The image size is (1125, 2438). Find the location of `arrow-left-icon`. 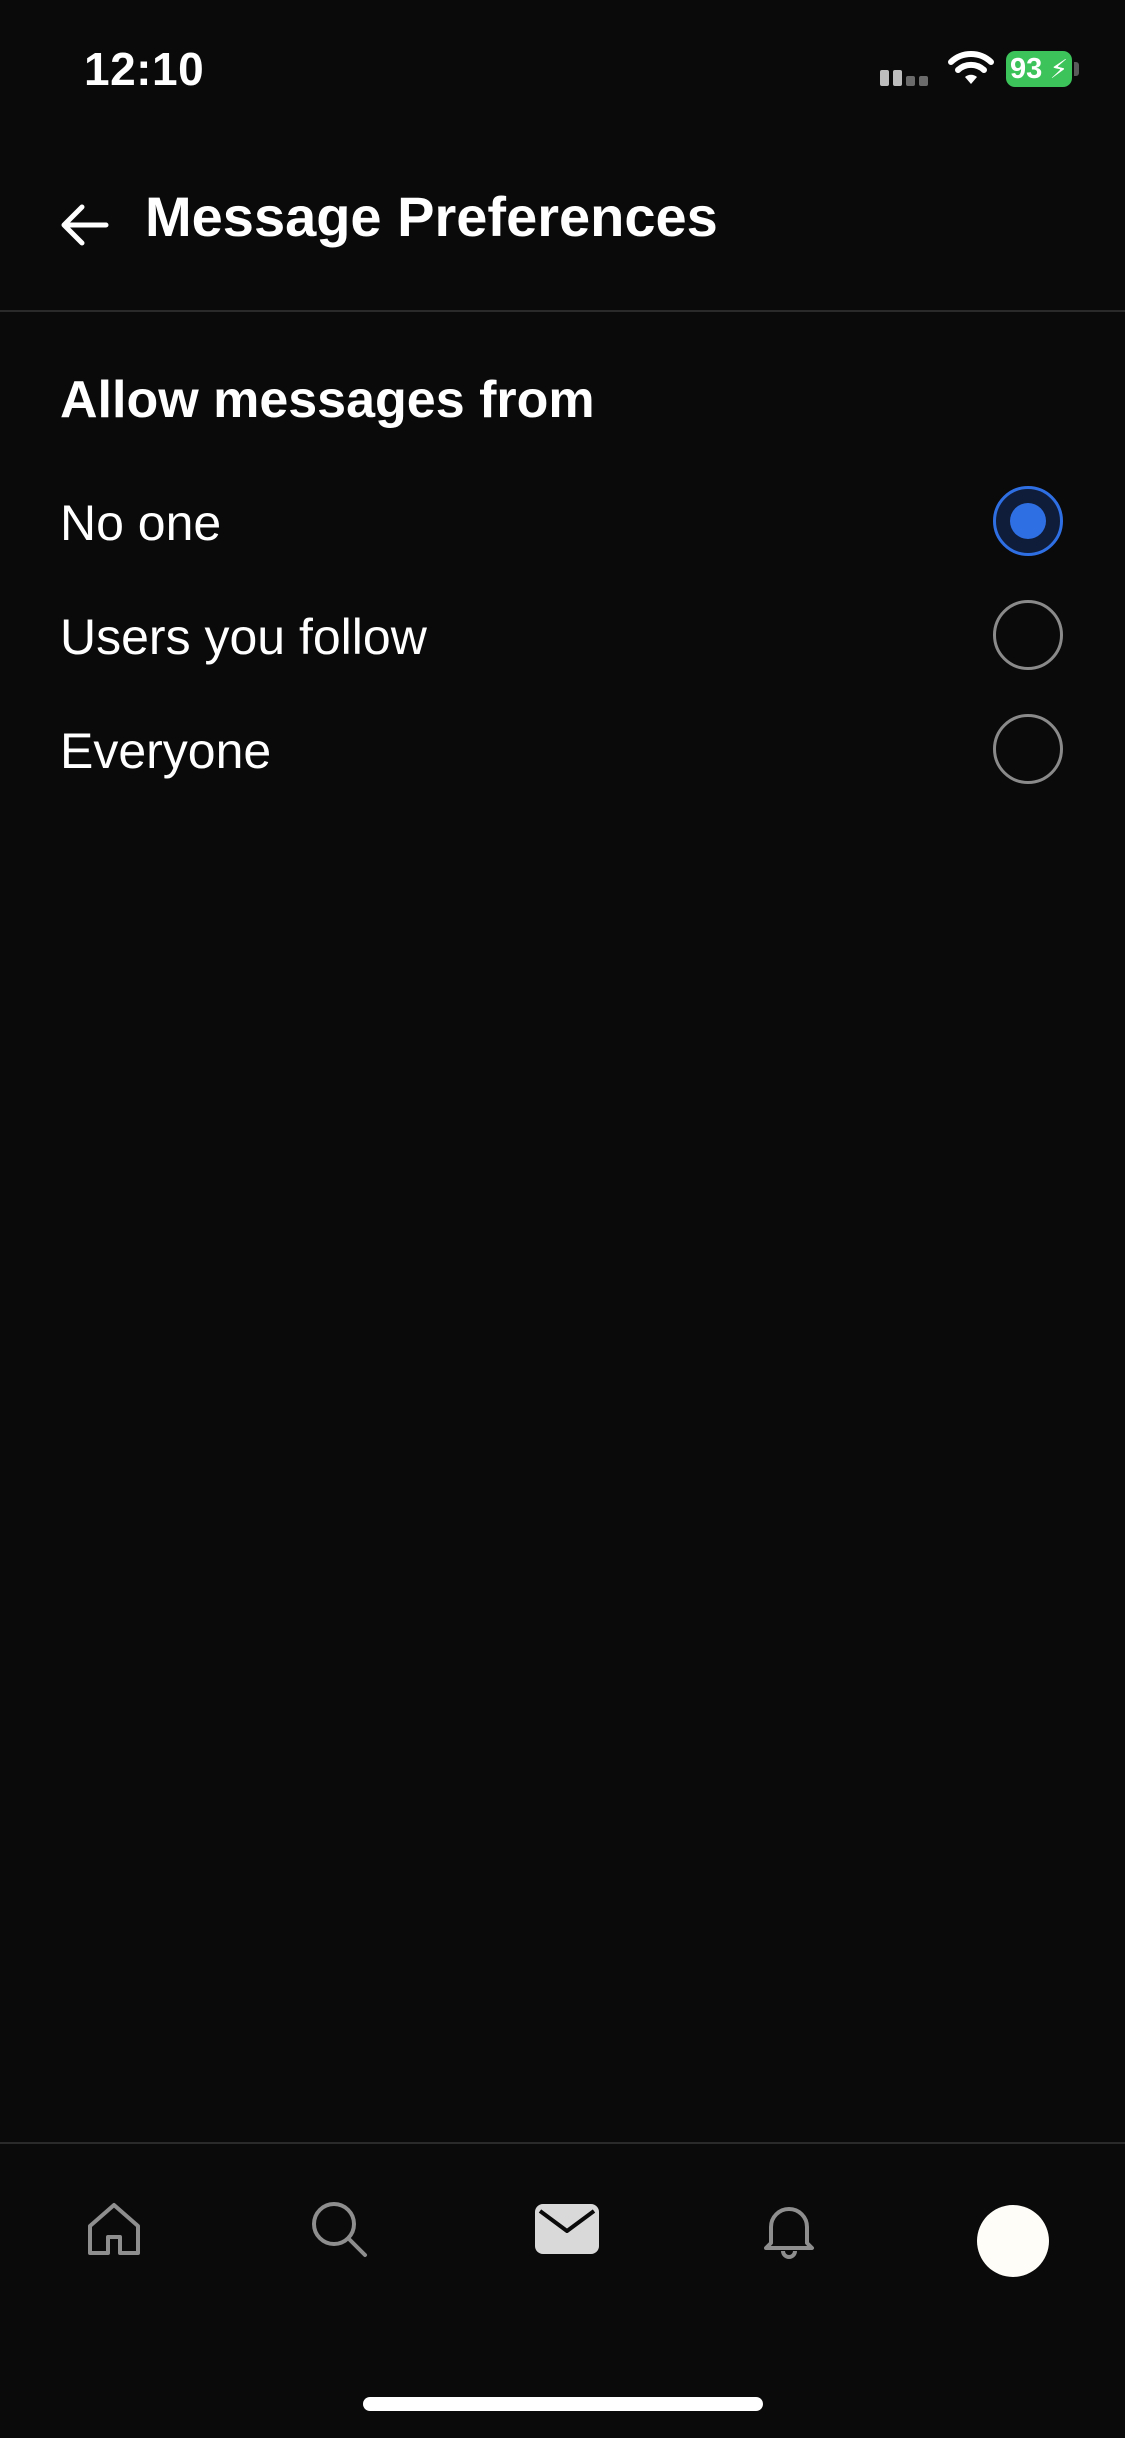

arrow-left-icon is located at coordinates (85, 225).